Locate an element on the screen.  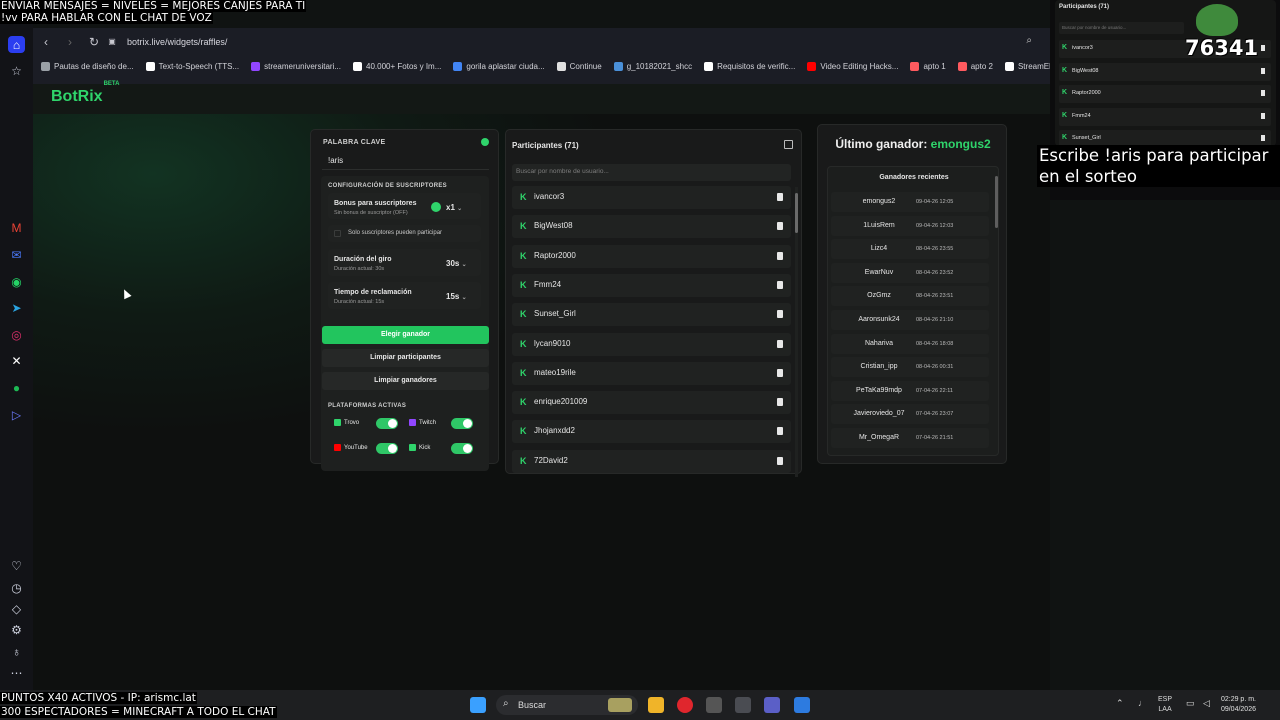
spotify-icon: ● is located at coordinates (16, 387).